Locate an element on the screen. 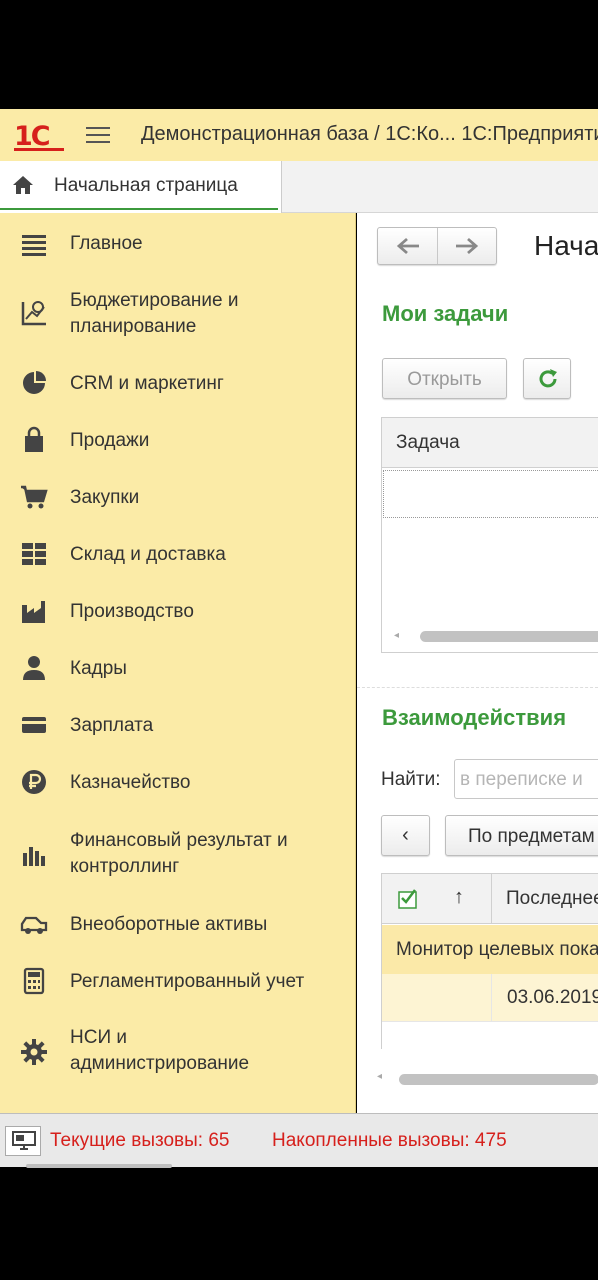 Image resolution: width=598 pixels, height=1280 pixels. sidebar-item-financial-result: Финансовый результат и контроллинг is located at coordinates (177, 853).